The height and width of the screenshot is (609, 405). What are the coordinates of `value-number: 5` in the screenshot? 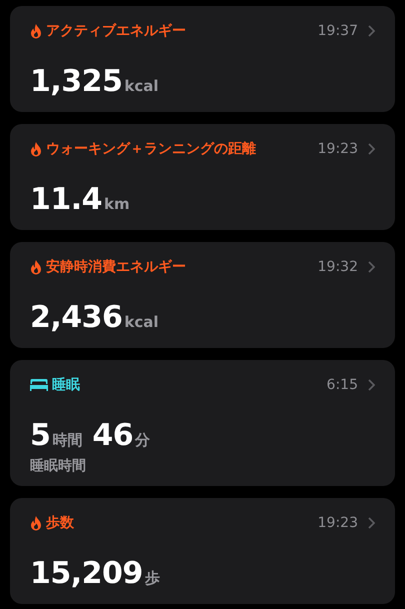 It's located at (40, 436).